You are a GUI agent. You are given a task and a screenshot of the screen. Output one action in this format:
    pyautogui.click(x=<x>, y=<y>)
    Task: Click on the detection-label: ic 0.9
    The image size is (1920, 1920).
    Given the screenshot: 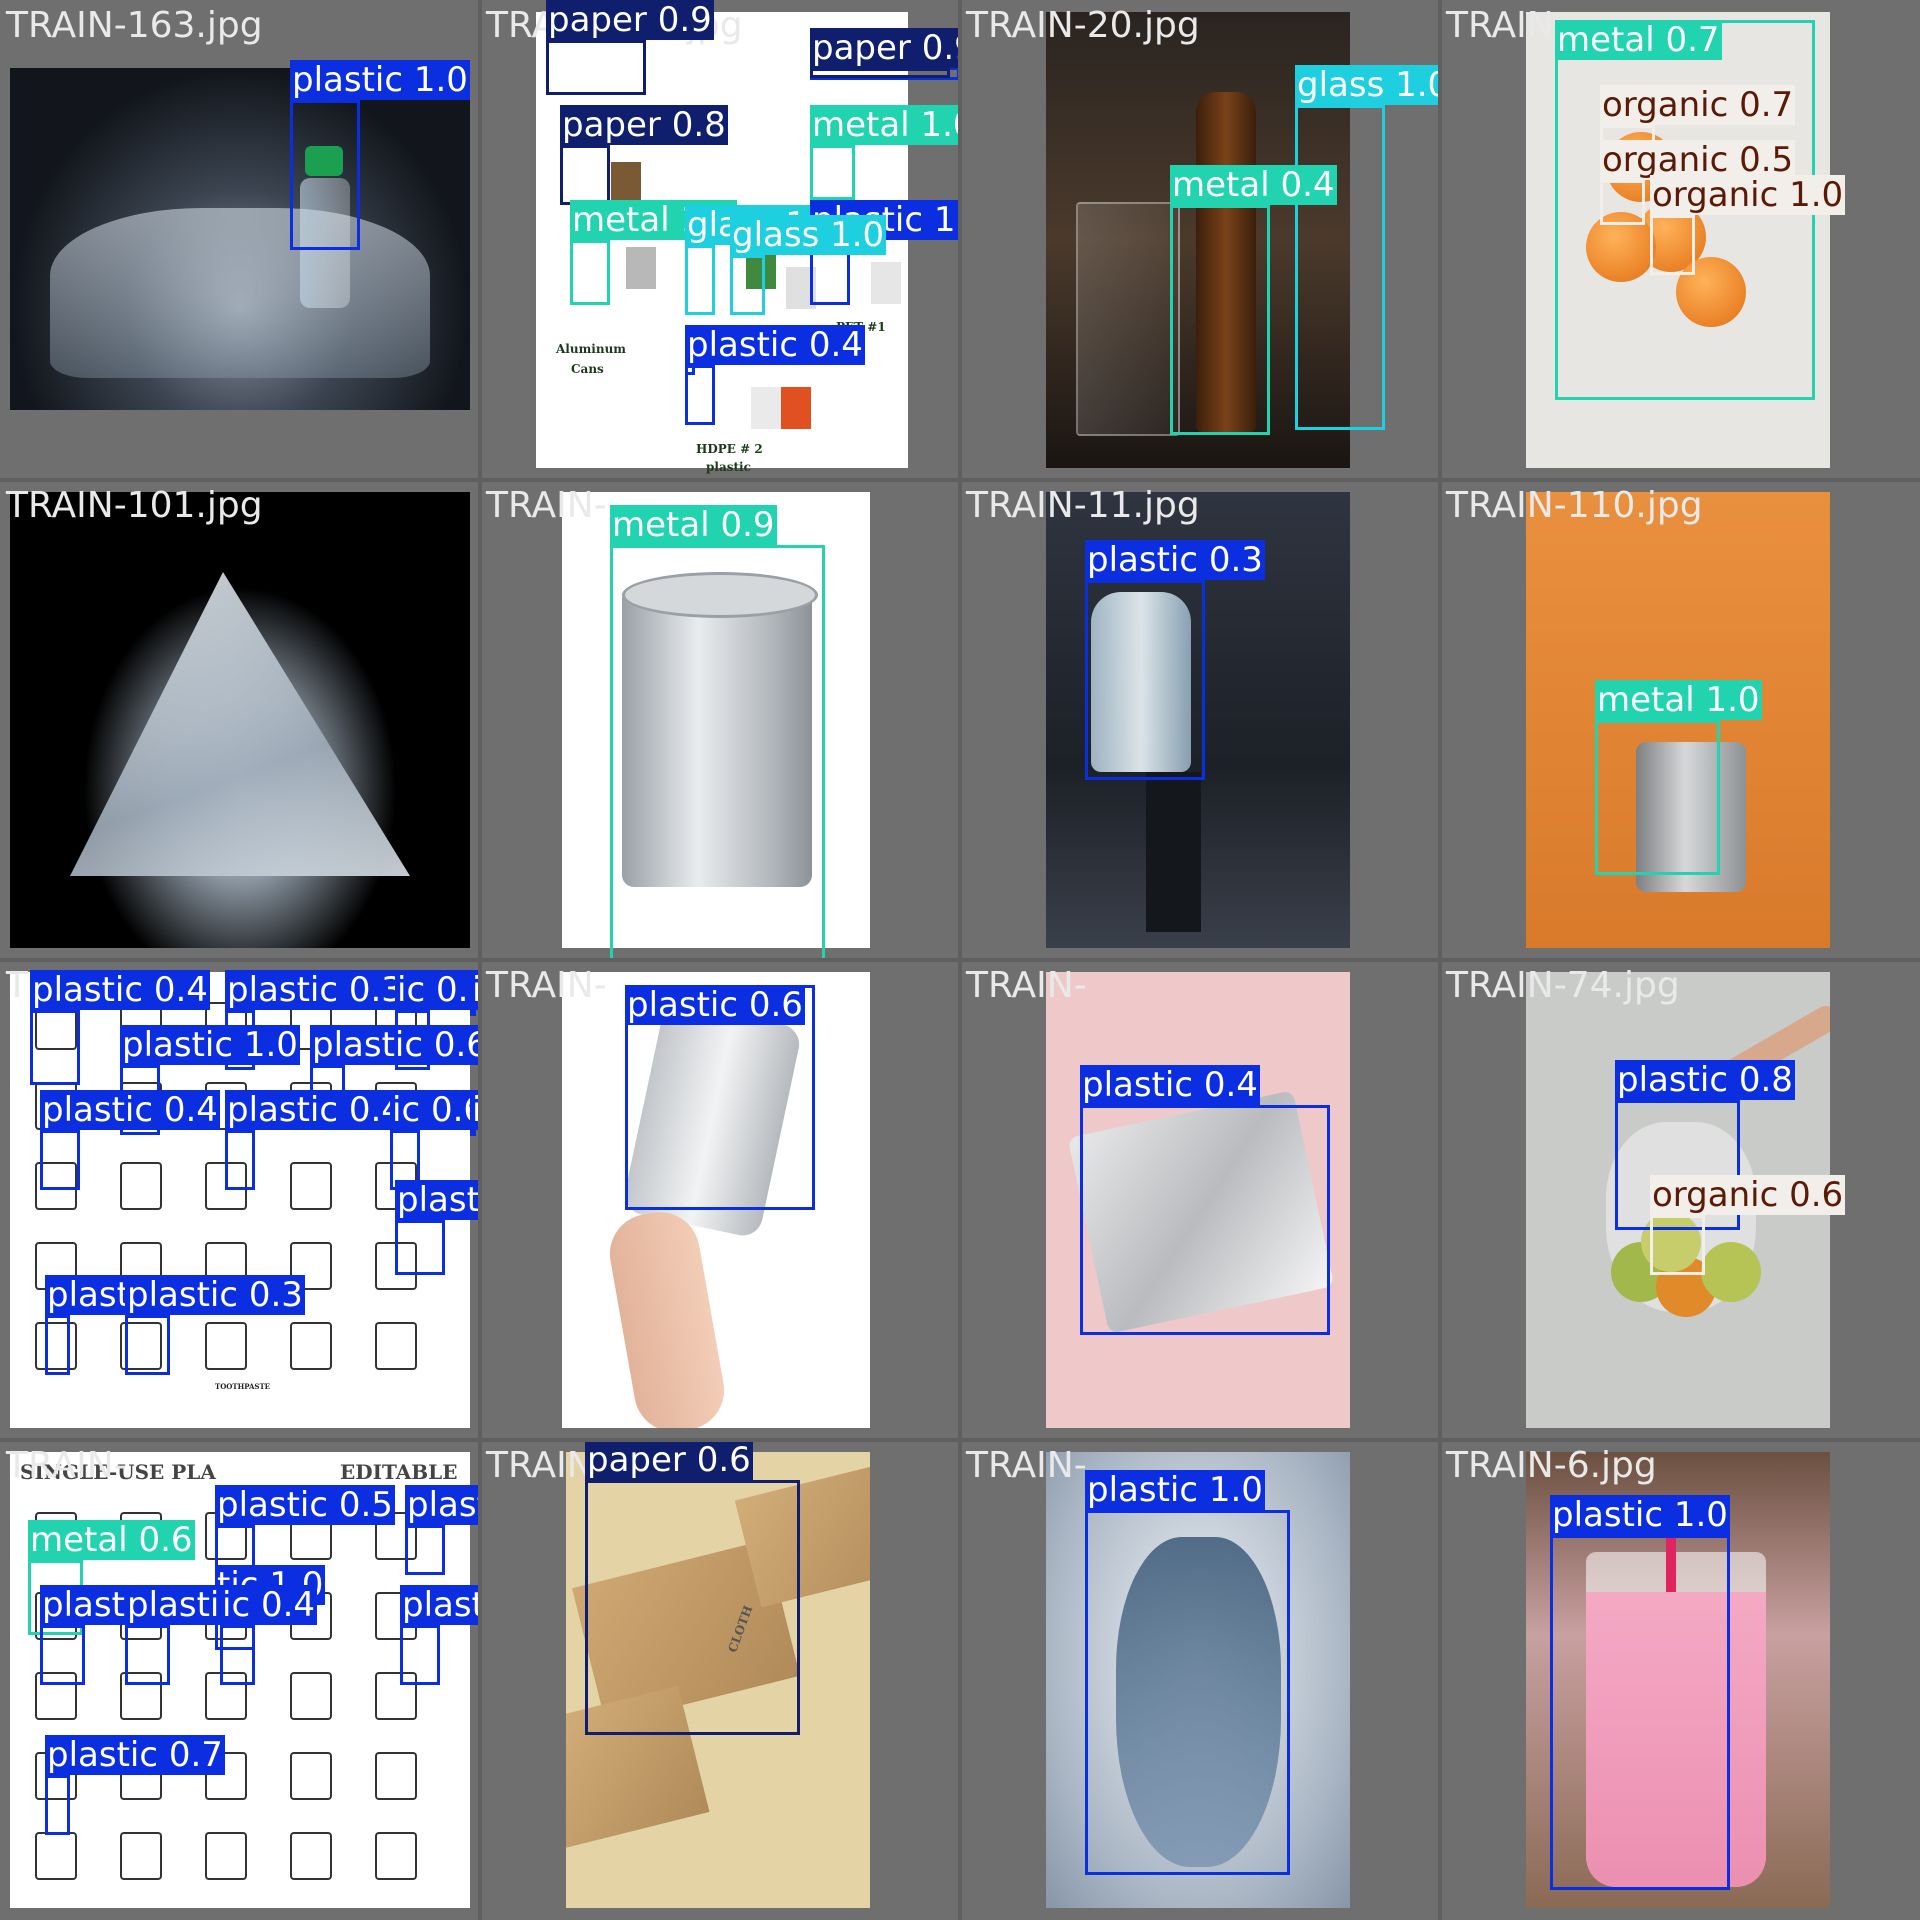 What is the action you would take?
    pyautogui.click(x=437, y=990)
    